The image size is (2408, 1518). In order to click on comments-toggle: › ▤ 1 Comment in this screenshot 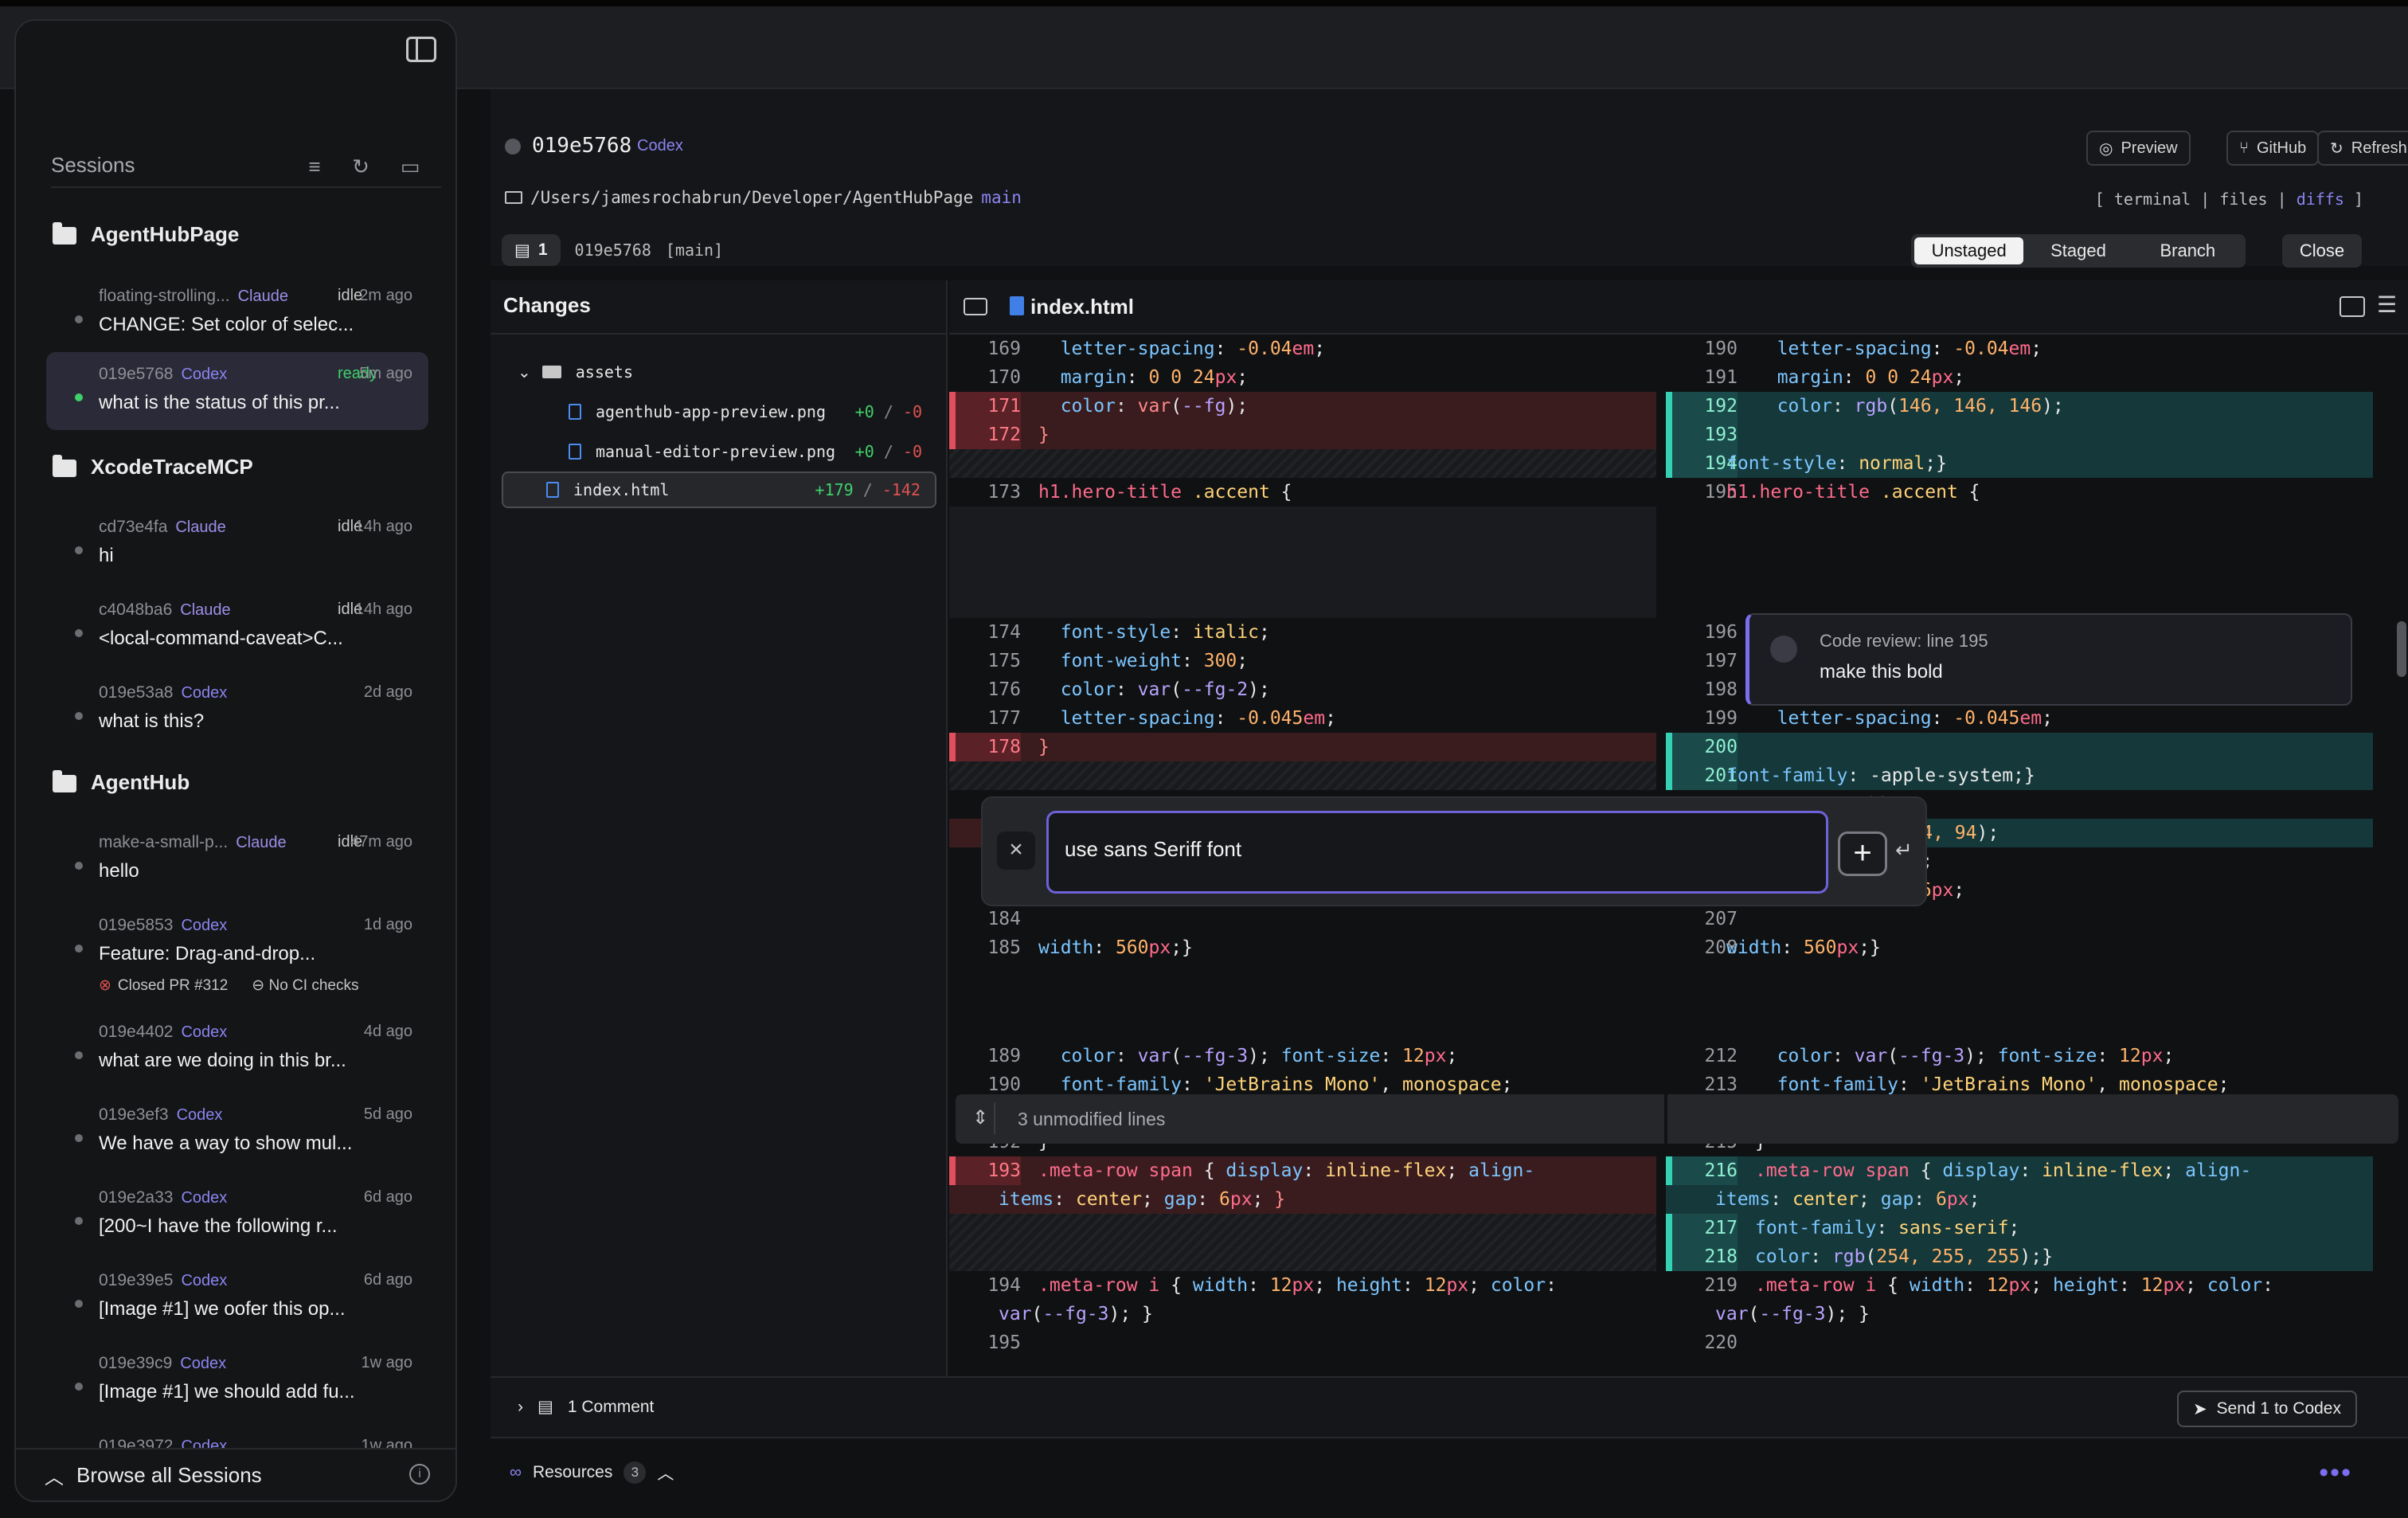, I will do `click(586, 1407)`.